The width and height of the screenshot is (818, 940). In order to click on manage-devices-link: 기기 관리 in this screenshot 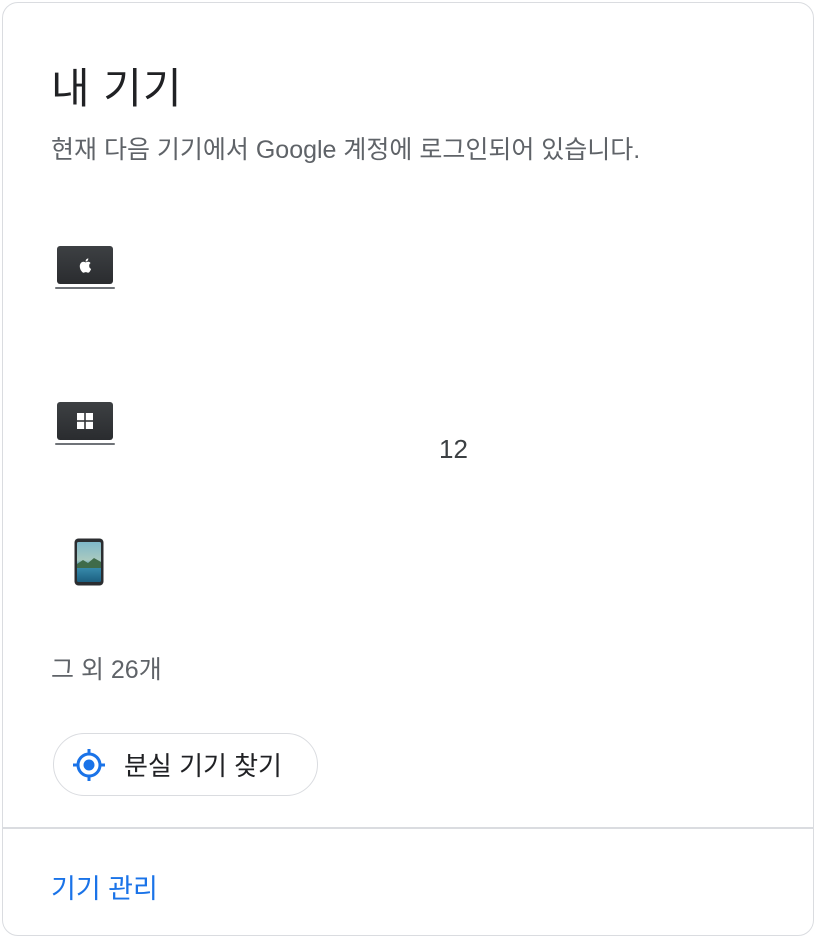, I will do `click(104, 886)`.